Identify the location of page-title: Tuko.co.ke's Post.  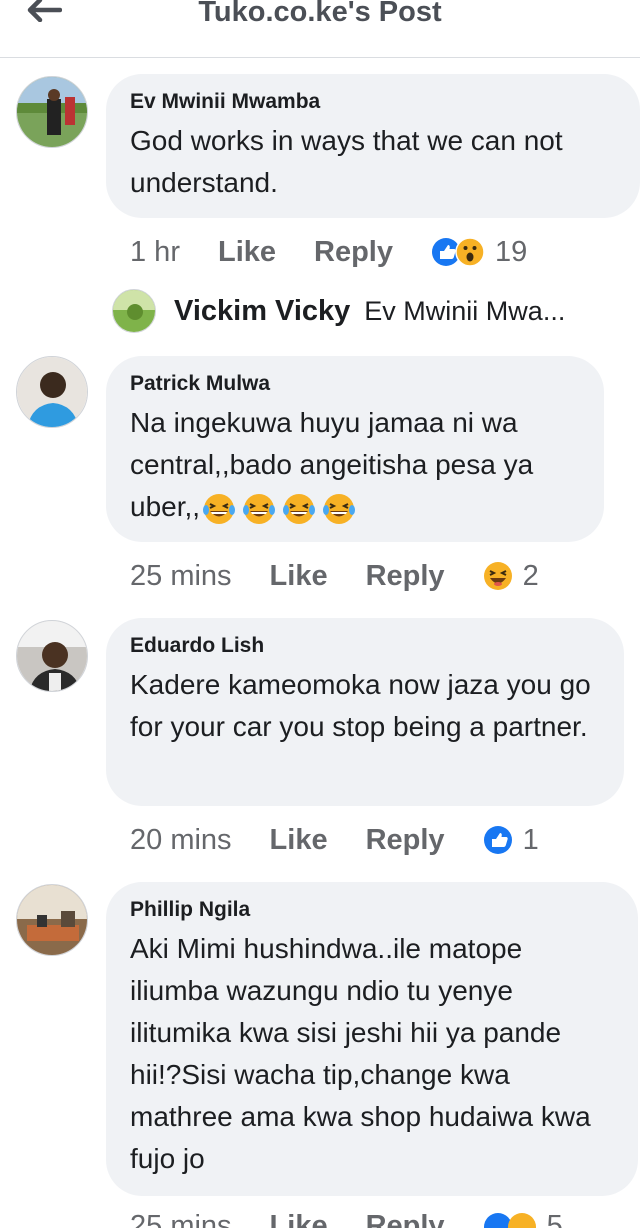
(320, 14).